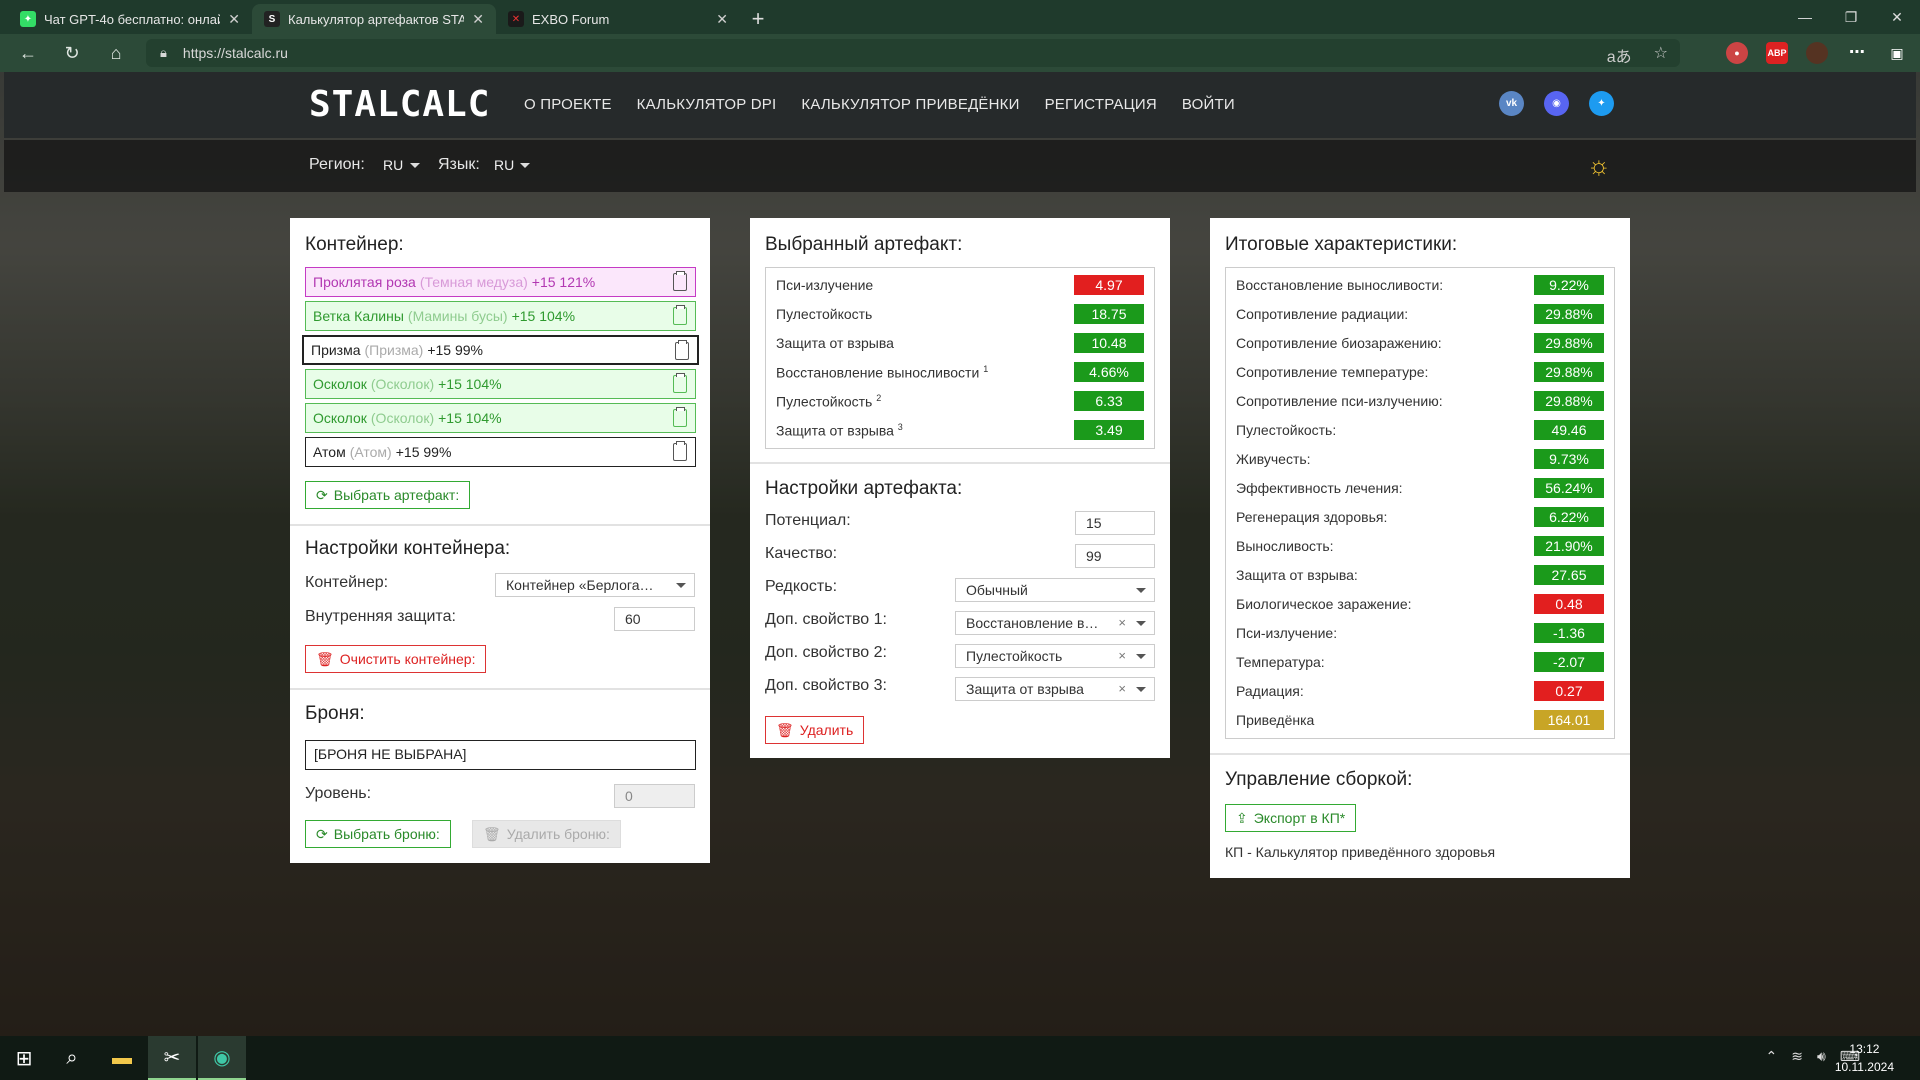  I want to click on rarity-select: Обычный, so click(1055, 590).